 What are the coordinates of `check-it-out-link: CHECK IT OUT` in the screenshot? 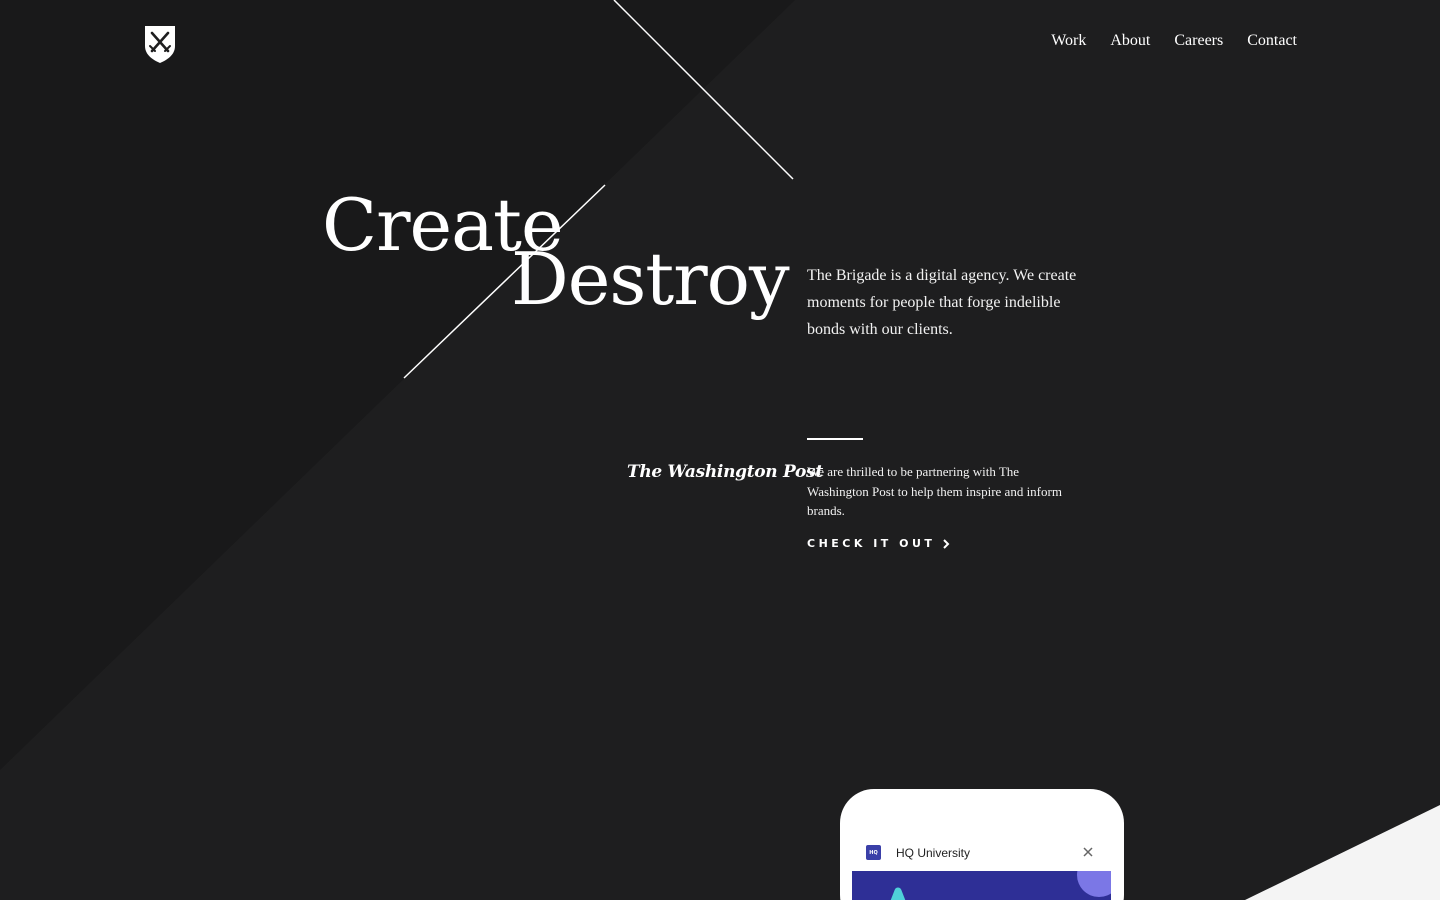 It's located at (879, 543).